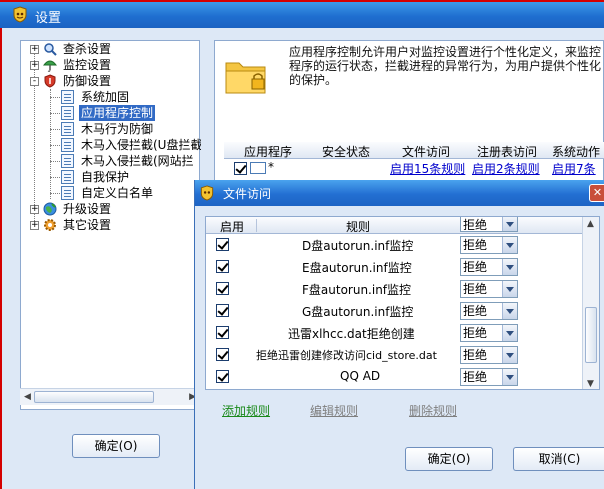  Describe the element at coordinates (427, 168) in the screenshot. I see `file-access-link: 启用15条规则` at that location.